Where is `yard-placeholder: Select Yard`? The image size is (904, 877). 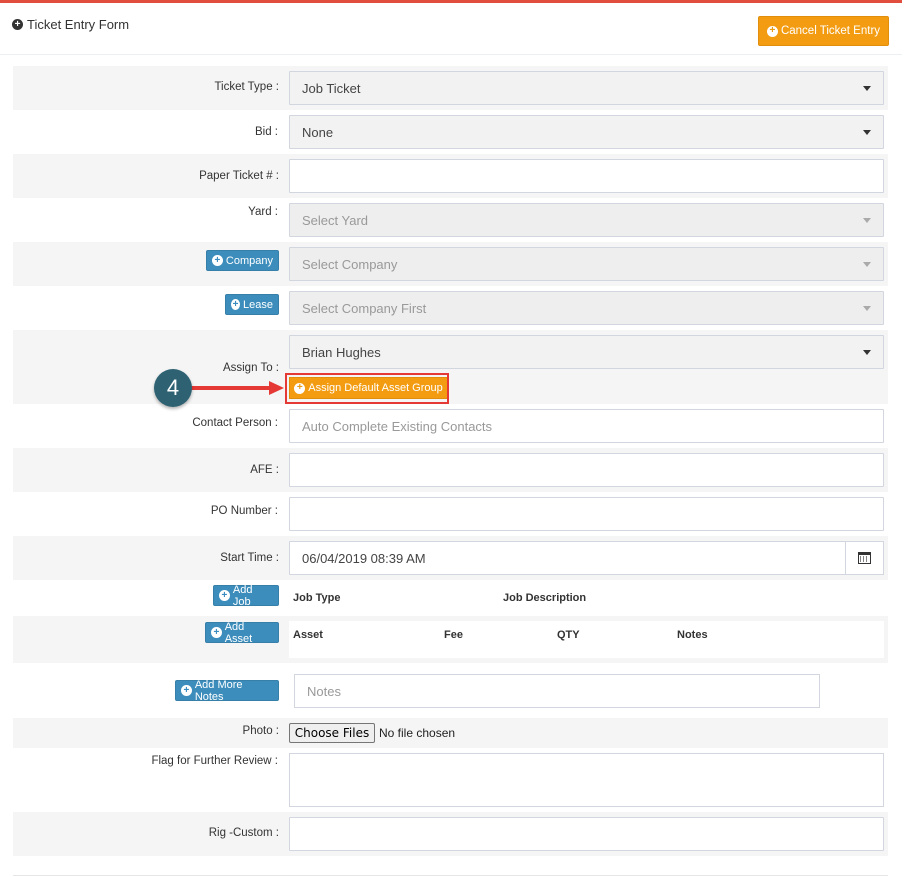 yard-placeholder: Select Yard is located at coordinates (335, 220).